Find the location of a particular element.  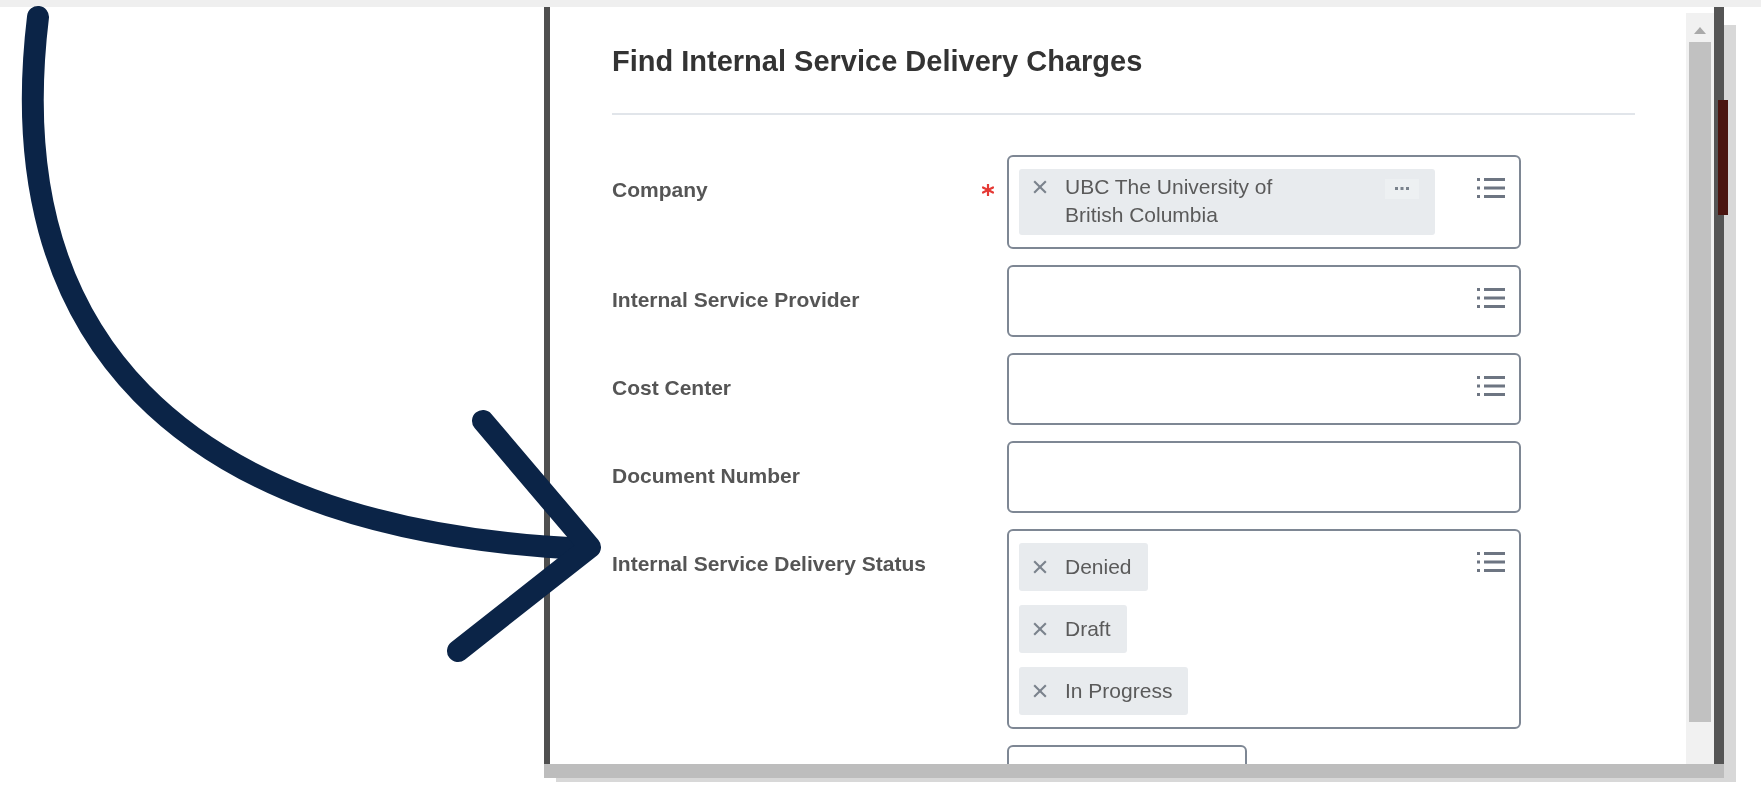

field-label: Internal Service Delivery Status is located at coordinates (769, 564).